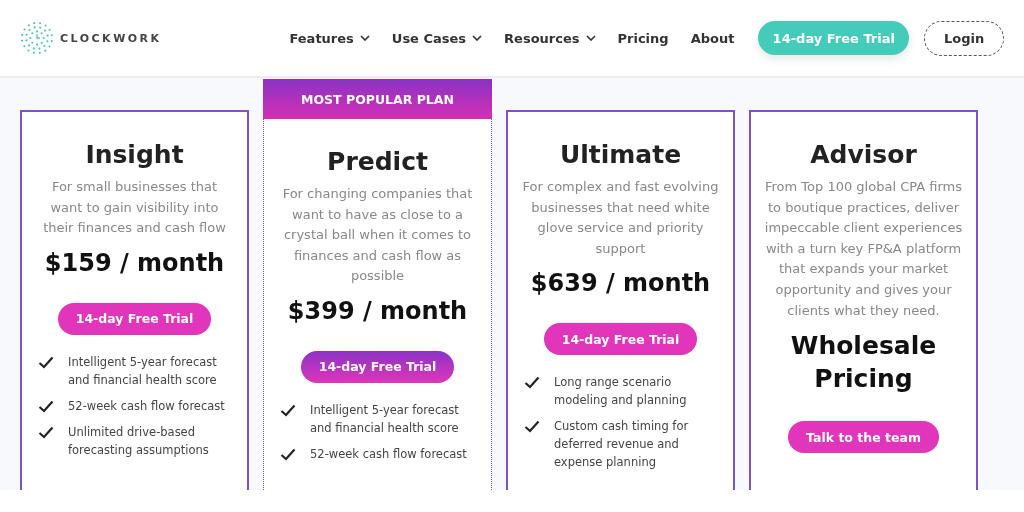  Describe the element at coordinates (622, 445) in the screenshot. I see `feature-text: Custom cash timing for deferred revenue and expense planning` at that location.